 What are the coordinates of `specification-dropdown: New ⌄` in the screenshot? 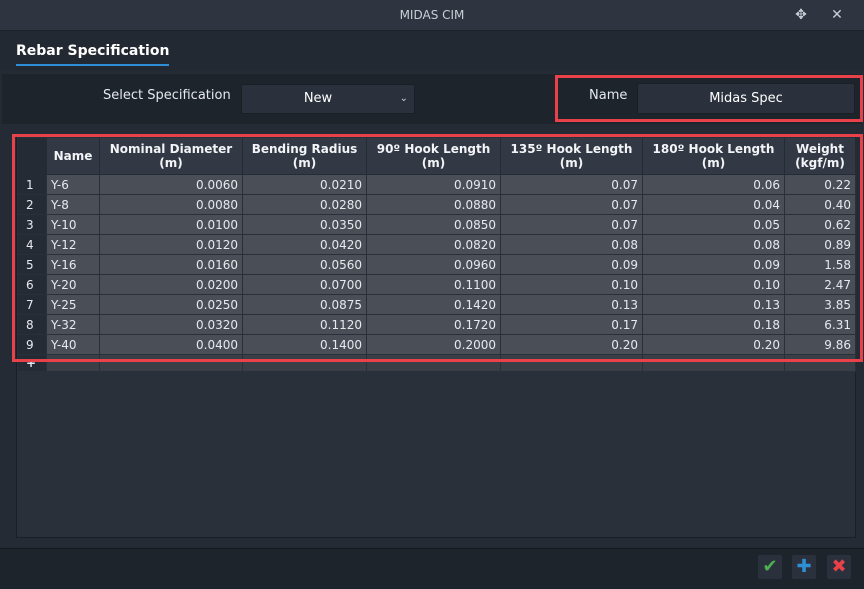 It's located at (328, 99).